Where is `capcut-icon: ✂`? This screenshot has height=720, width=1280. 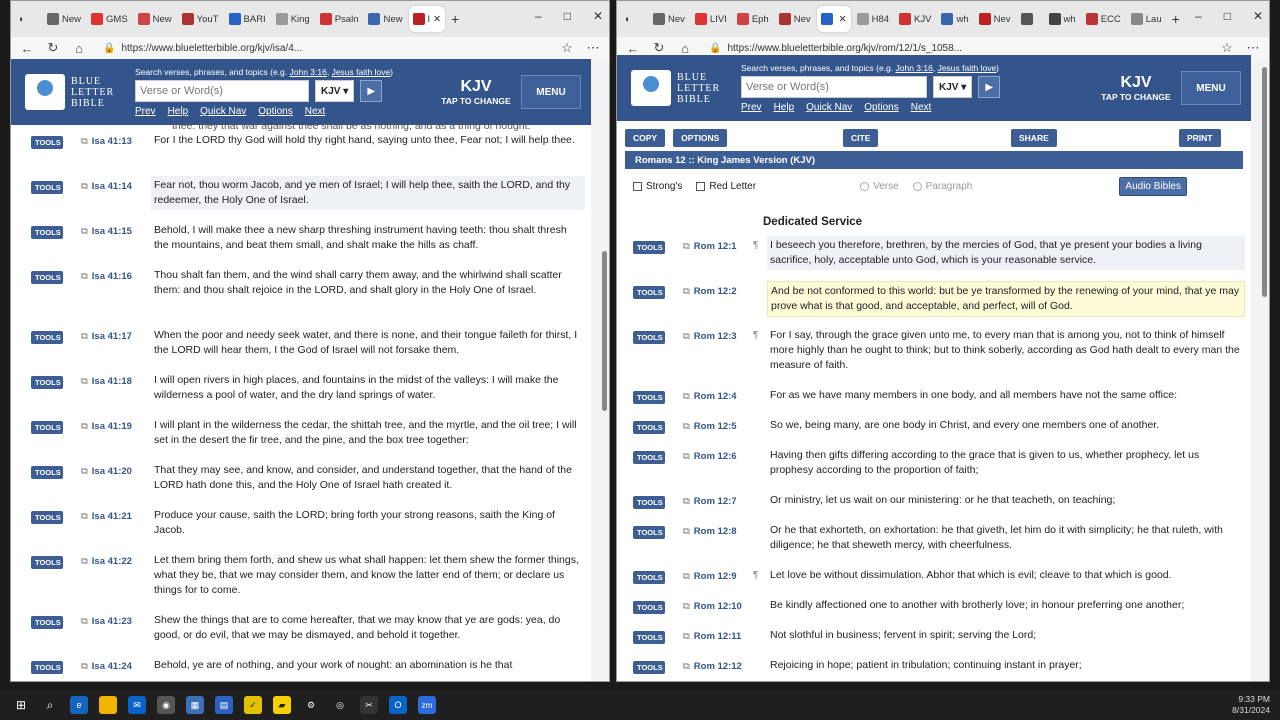 capcut-icon: ✂ is located at coordinates (369, 705).